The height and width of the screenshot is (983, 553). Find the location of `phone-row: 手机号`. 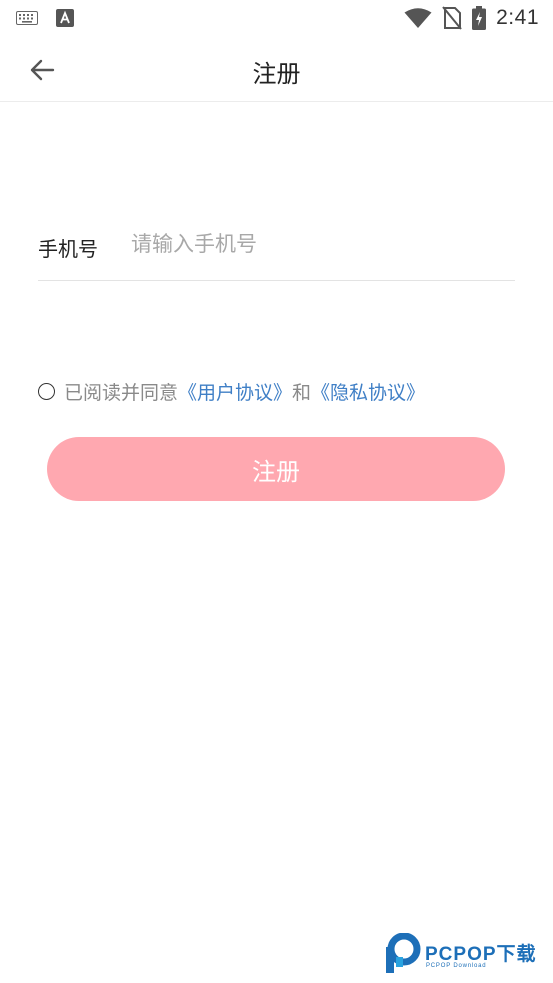

phone-row: 手机号 is located at coordinates (276, 245).